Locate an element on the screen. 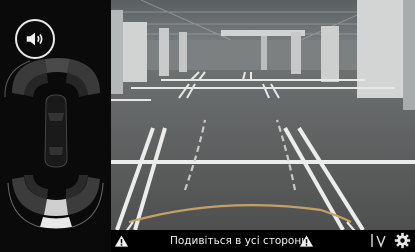  car-icon is located at coordinates (56, 131).